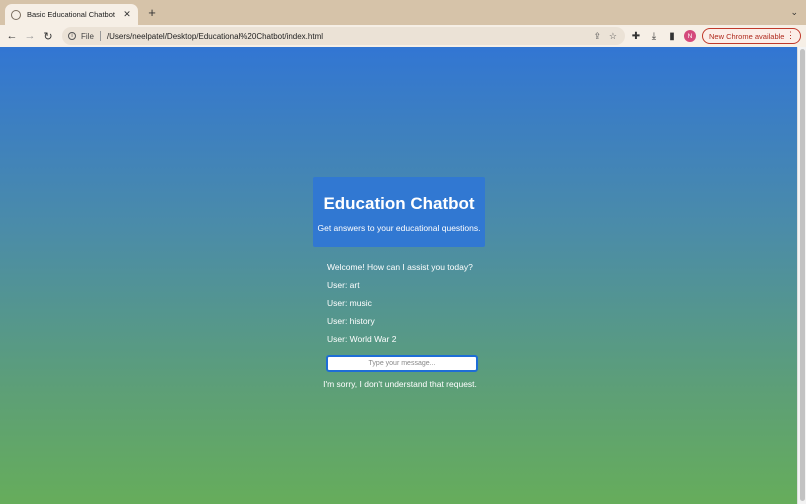  I want to click on chat-message: User: history, so click(351, 321).